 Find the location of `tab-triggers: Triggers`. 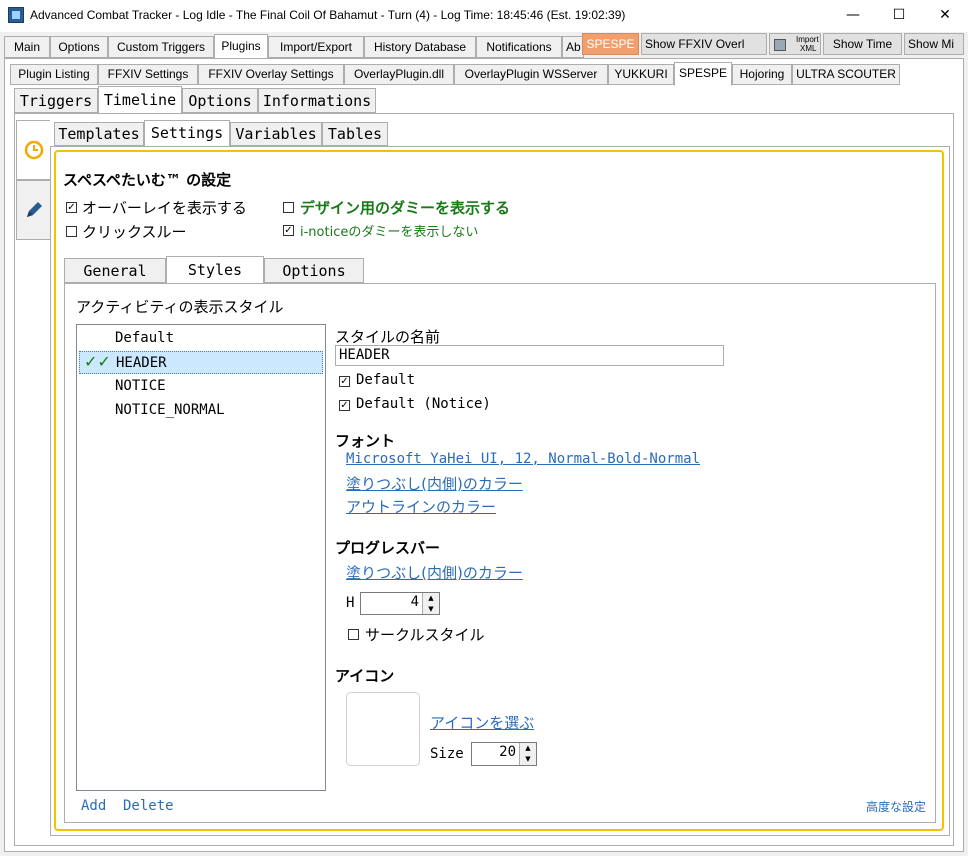

tab-triggers: Triggers is located at coordinates (56, 100).